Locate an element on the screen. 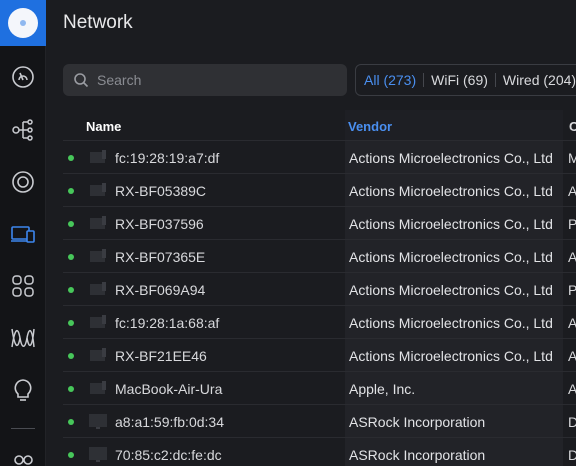  table-row: MacBook-Air-Ura Apple, Inc. A is located at coordinates (319, 387).